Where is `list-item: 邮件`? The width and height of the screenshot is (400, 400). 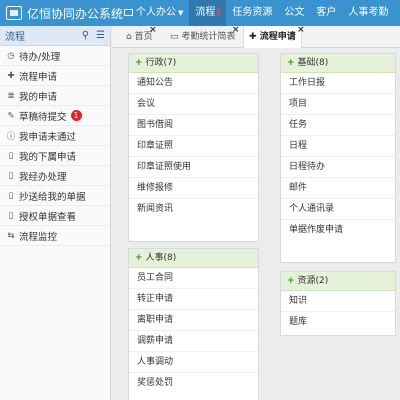 list-item: 邮件 is located at coordinates (338, 188).